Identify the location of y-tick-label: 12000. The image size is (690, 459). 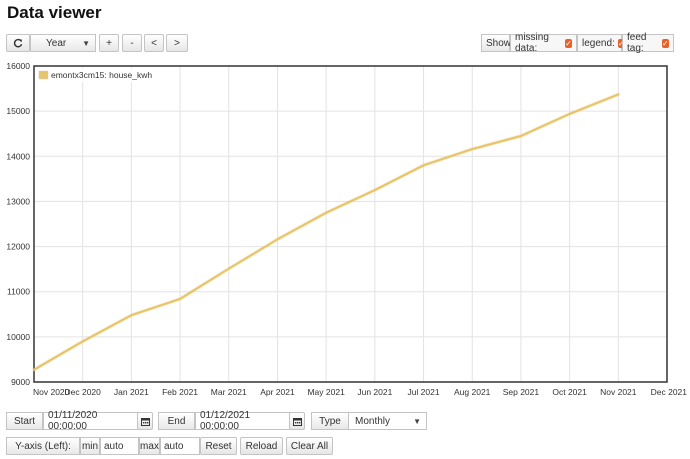
(18, 247).